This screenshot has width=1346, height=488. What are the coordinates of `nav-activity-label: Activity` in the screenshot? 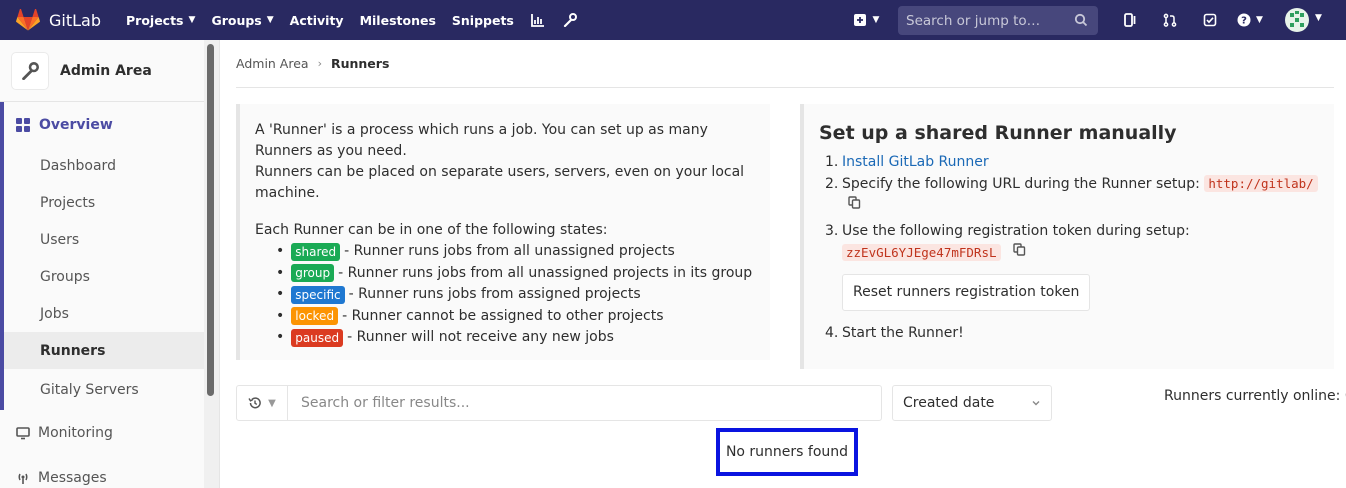 It's located at (316, 20).